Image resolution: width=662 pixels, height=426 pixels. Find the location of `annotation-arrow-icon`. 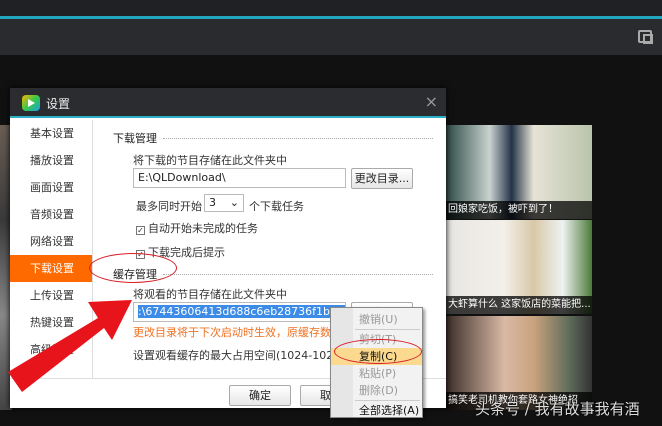

annotation-arrow-icon is located at coordinates (70, 346).